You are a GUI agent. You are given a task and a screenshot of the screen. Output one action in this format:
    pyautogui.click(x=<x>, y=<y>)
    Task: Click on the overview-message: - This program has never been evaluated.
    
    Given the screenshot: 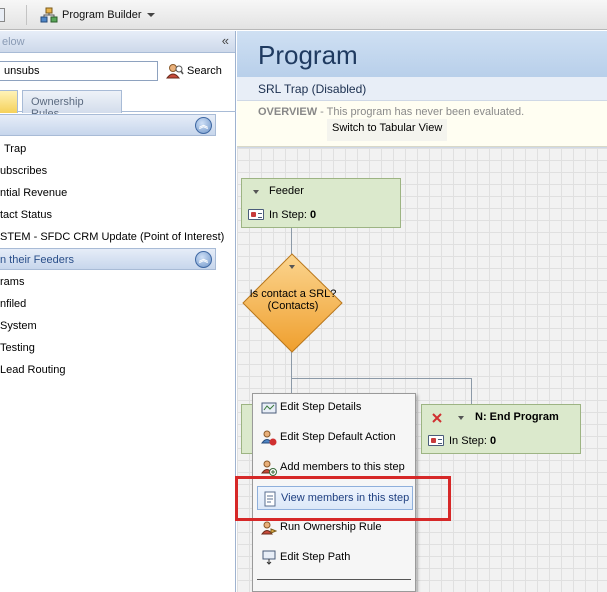 What is the action you would take?
    pyautogui.click(x=421, y=112)
    